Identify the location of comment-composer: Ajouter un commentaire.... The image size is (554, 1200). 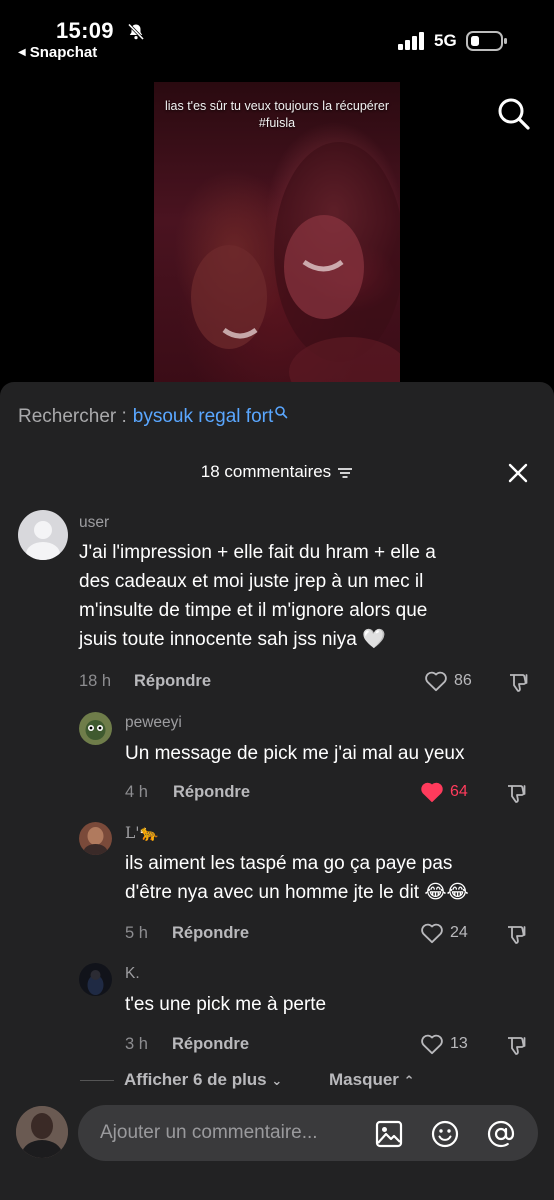
(277, 1134).